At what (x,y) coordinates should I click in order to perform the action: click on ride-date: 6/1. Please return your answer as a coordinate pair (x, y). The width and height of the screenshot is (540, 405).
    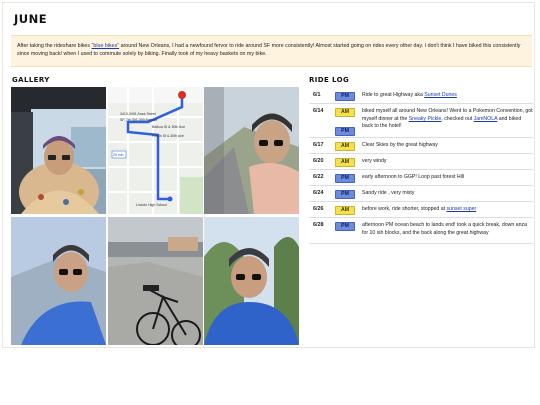
    Looking at the image, I should click on (317, 95).